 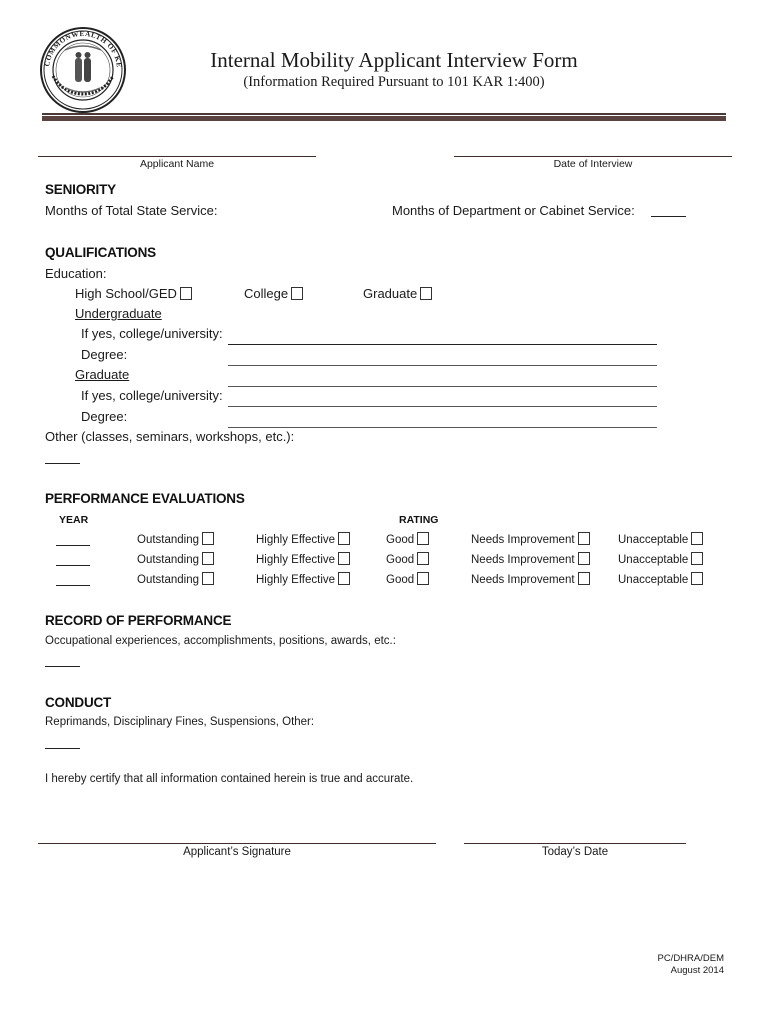 I want to click on applicant-name-label: Applicant Name, so click(x=177, y=164).